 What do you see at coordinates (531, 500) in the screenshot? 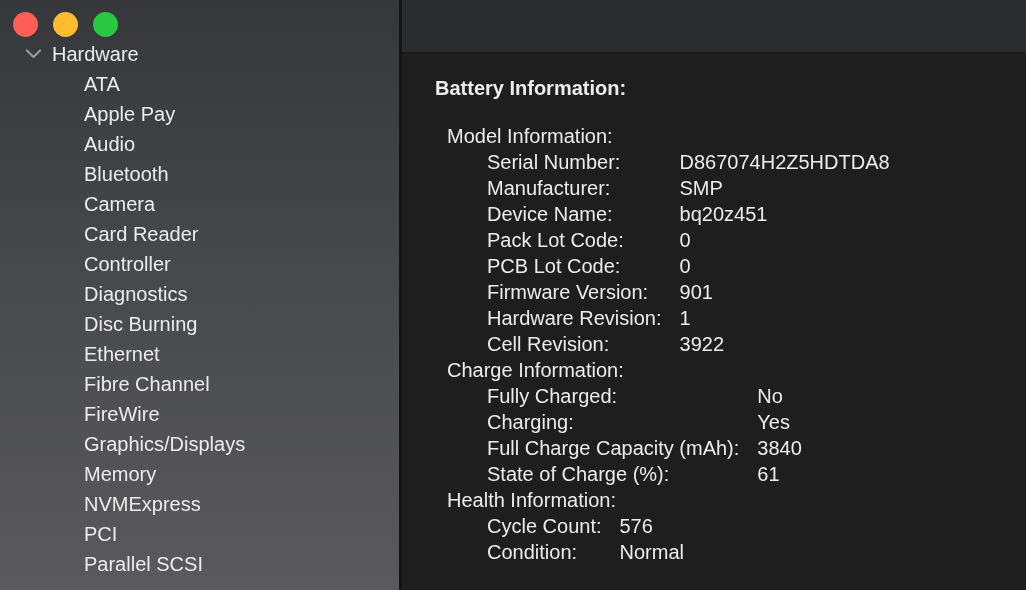
I see `group-heading: Health Information:` at bounding box center [531, 500].